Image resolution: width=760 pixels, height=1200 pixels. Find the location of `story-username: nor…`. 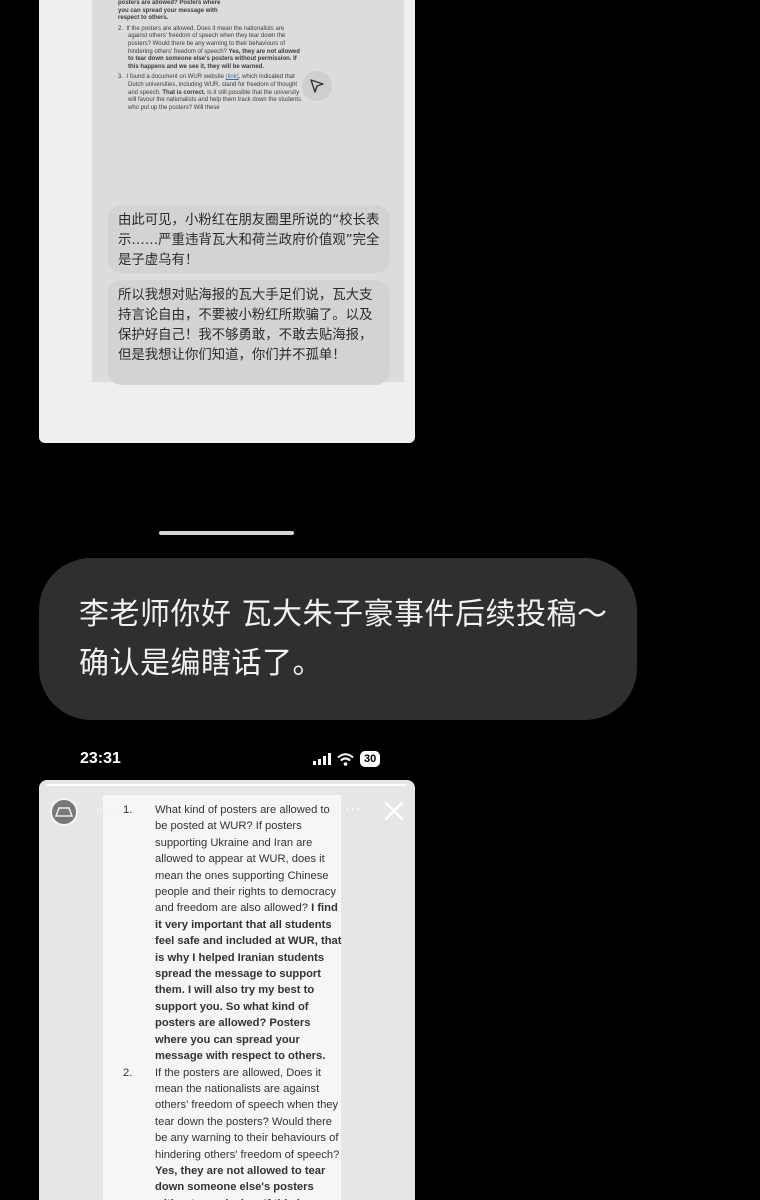

story-username: nor… is located at coordinates (109, 811).